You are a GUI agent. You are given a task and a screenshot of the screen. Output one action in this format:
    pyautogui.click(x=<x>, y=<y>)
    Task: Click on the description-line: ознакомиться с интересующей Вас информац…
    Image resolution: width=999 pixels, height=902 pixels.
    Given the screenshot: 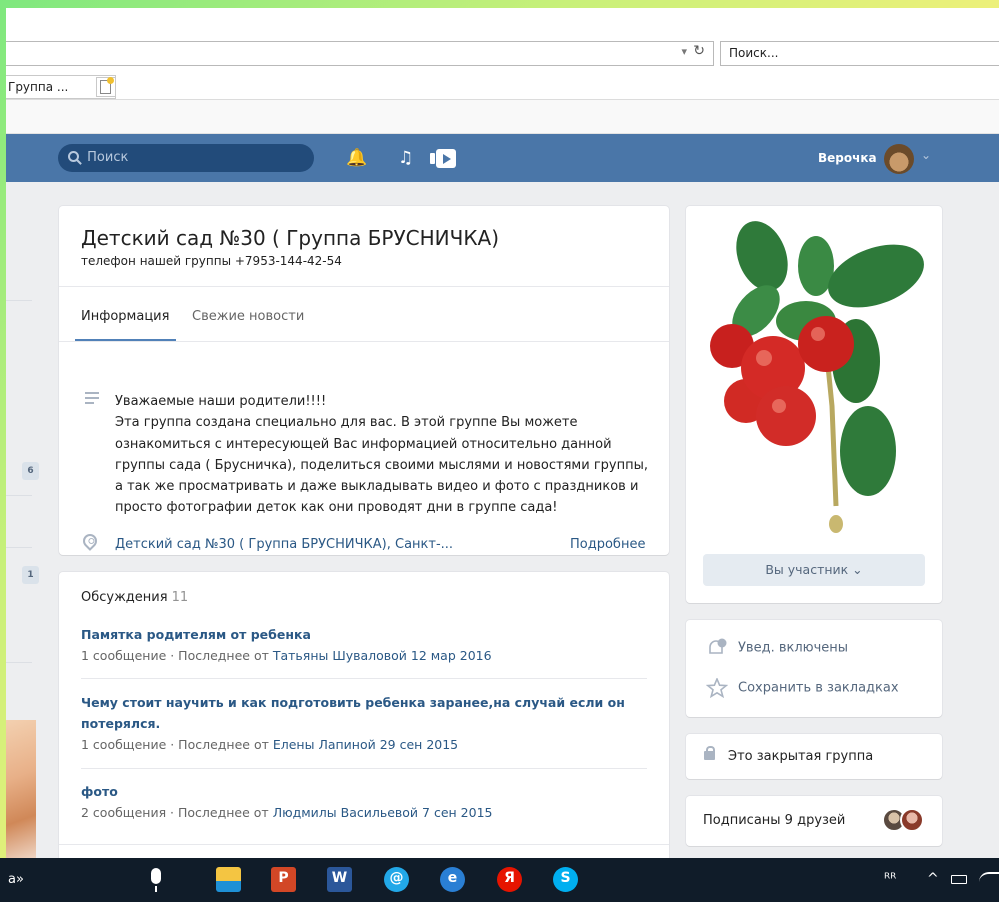 What is the action you would take?
    pyautogui.click(x=363, y=444)
    